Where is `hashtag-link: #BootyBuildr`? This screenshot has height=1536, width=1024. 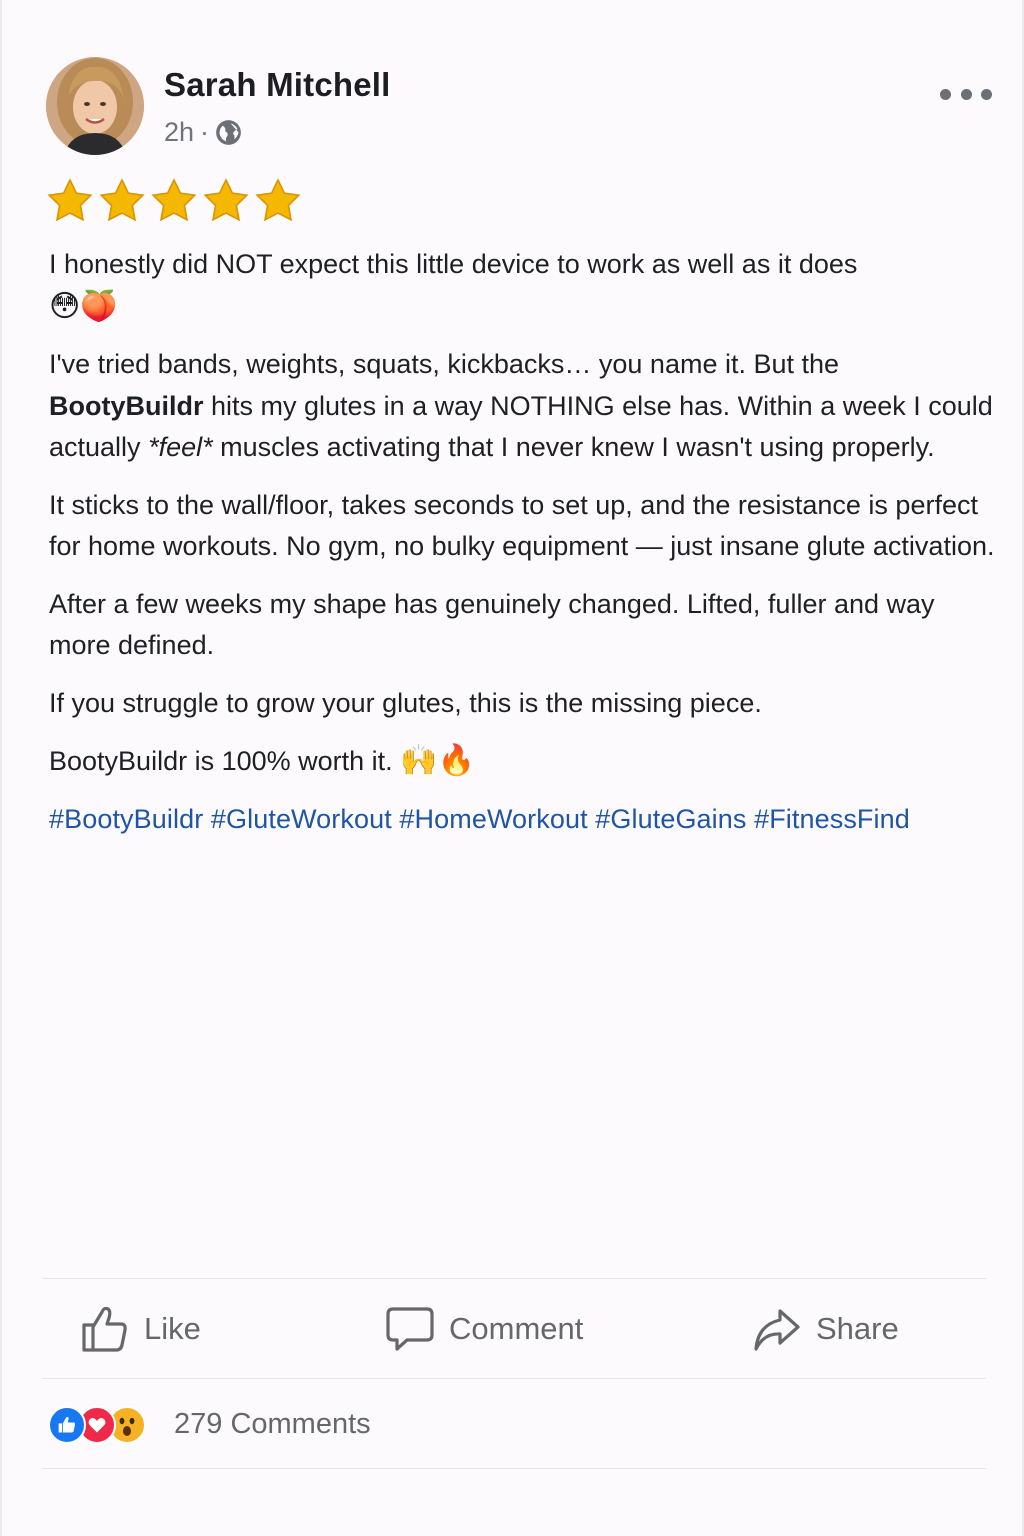 hashtag-link: #BootyBuildr is located at coordinates (126, 819).